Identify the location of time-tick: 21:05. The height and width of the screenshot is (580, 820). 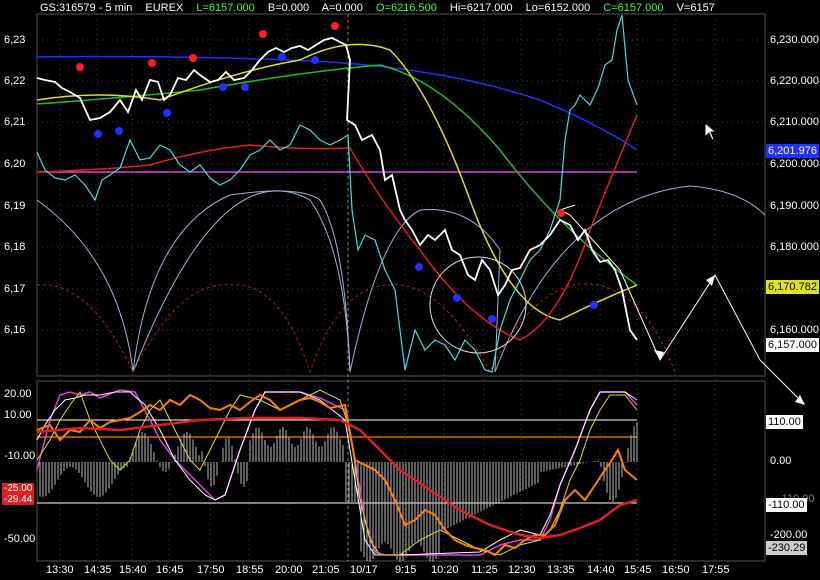
(326, 570).